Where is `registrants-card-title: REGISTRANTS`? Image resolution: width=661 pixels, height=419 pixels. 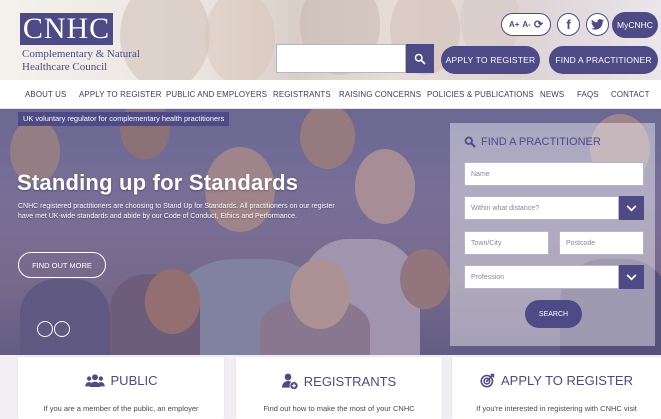
registrants-card-title: REGISTRANTS is located at coordinates (339, 381).